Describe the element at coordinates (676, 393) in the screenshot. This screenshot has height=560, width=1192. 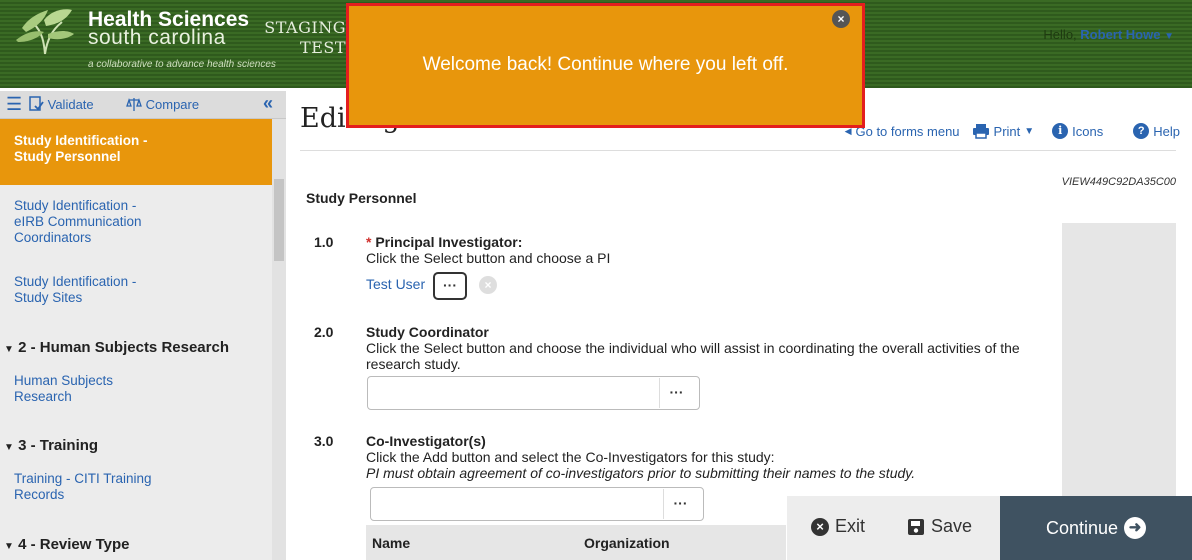
I see `select-coordinator-button: ···` at that location.